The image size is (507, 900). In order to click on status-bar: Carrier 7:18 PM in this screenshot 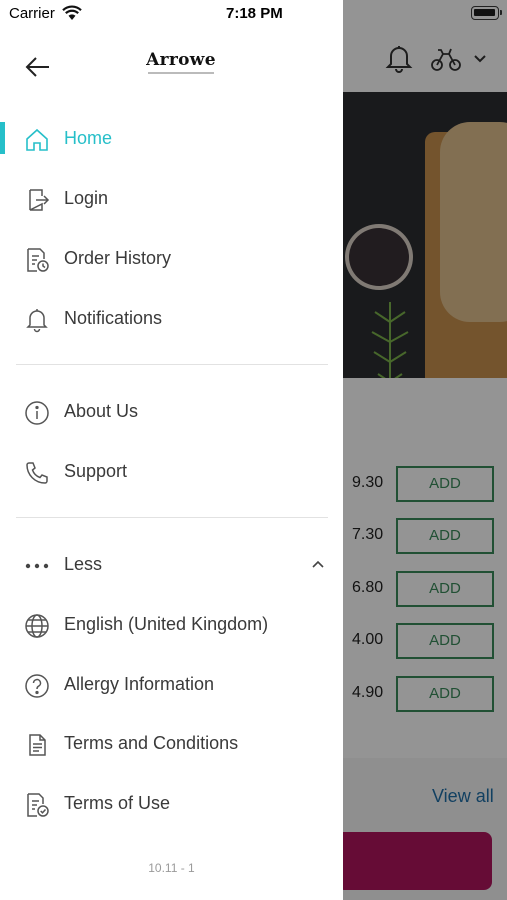, I will do `click(253, 14)`.